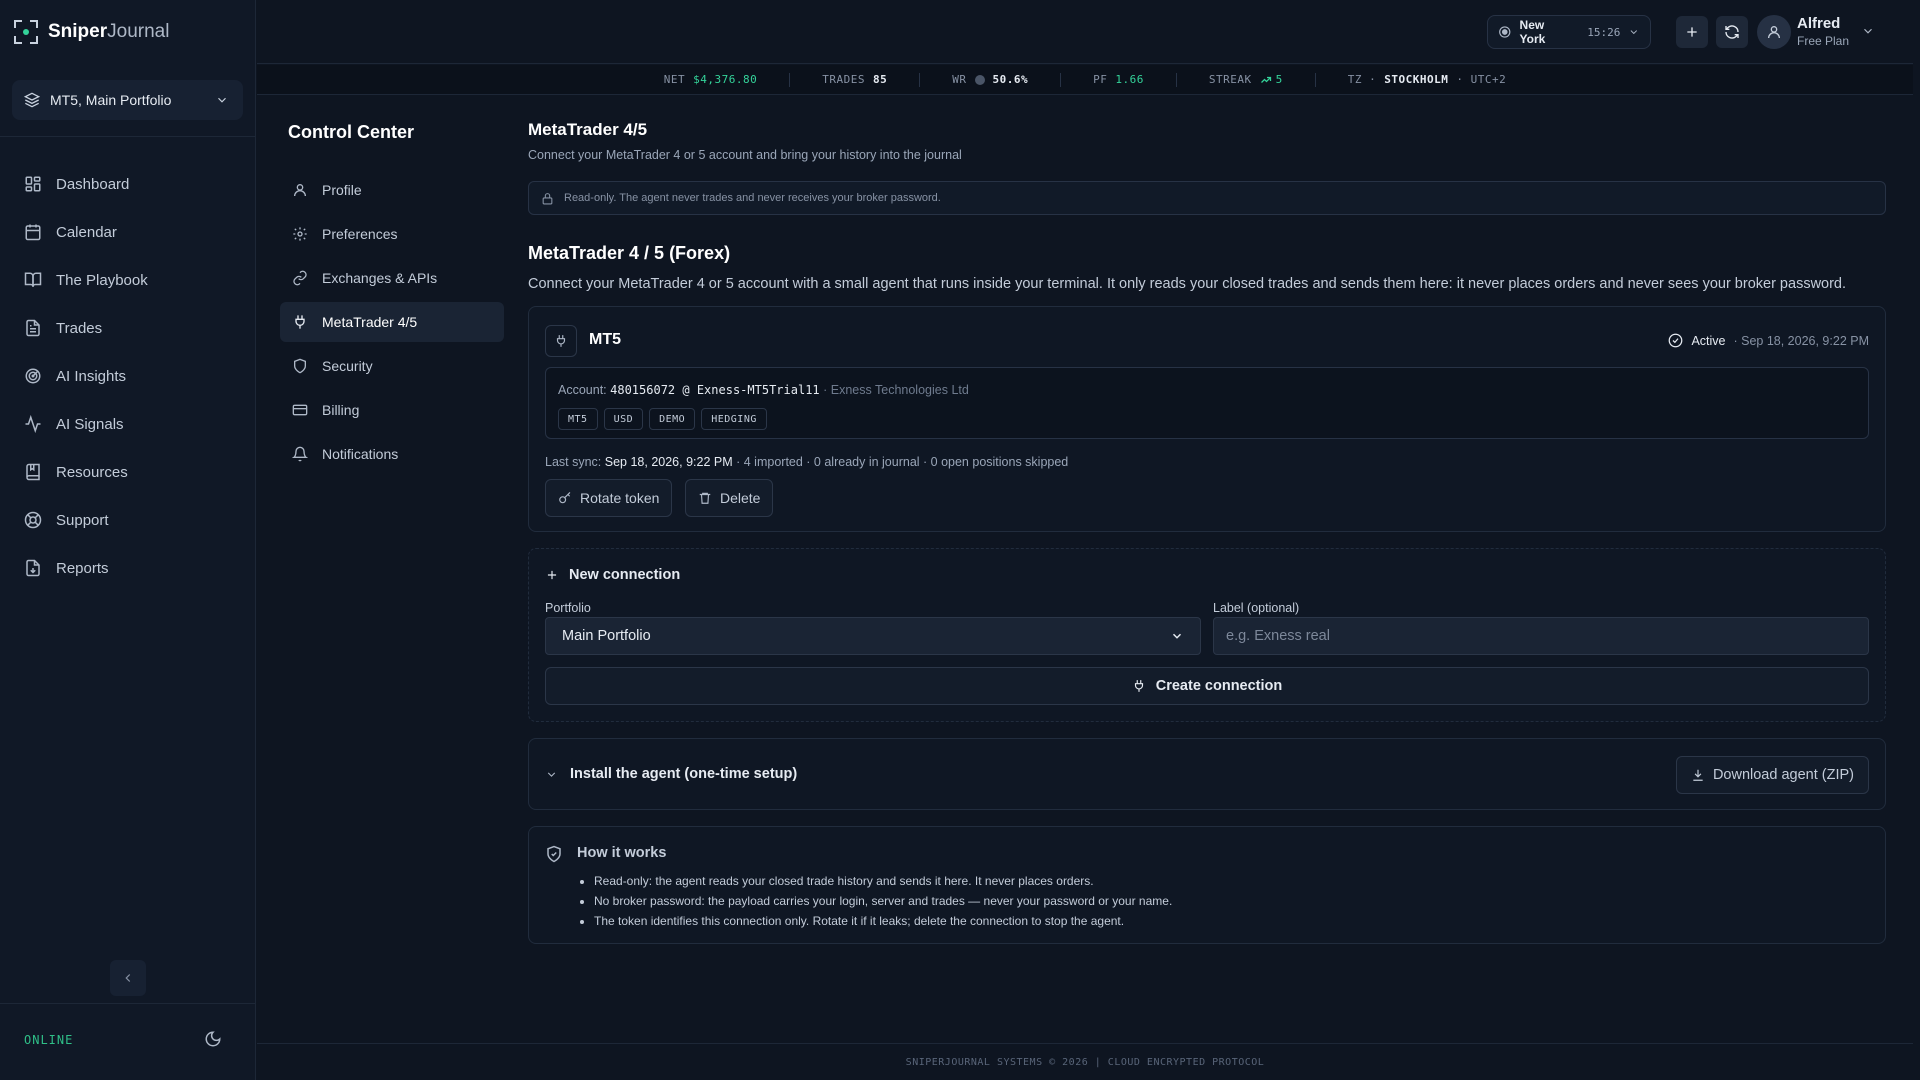 This screenshot has height=1080, width=1920. I want to click on sidebar-item-label: Trades, so click(79, 328).